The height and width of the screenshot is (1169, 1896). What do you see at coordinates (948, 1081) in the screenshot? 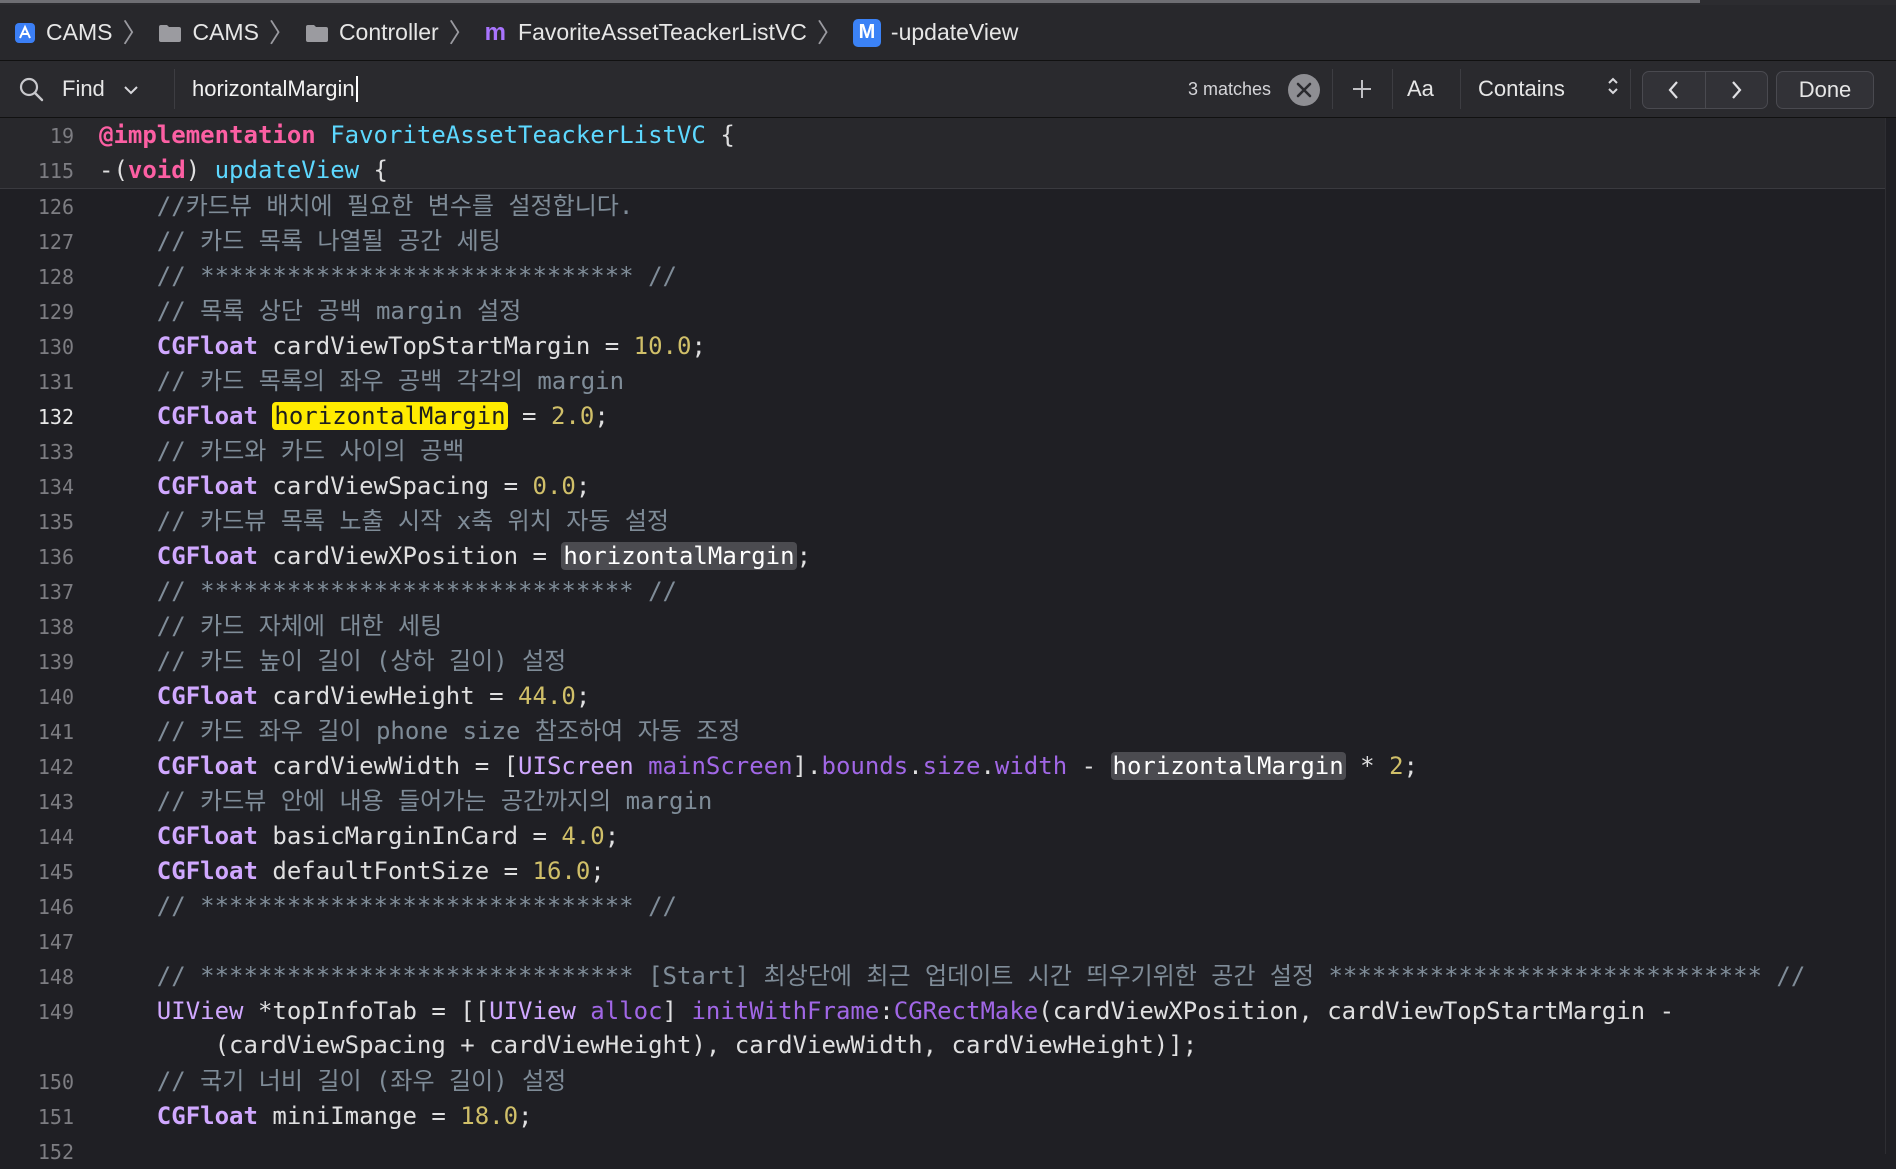
I see `code-line: 150 // 국기 너비 길이 (좌우 길이) 설정` at bounding box center [948, 1081].